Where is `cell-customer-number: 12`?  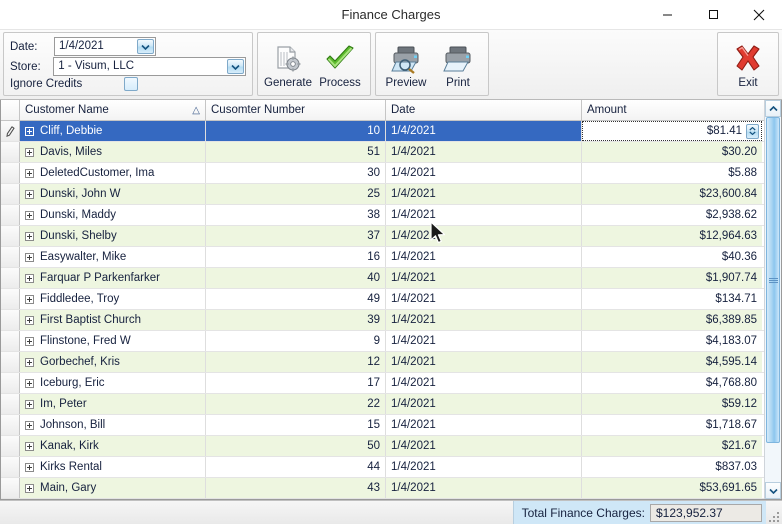
cell-customer-number: 12 is located at coordinates (296, 362).